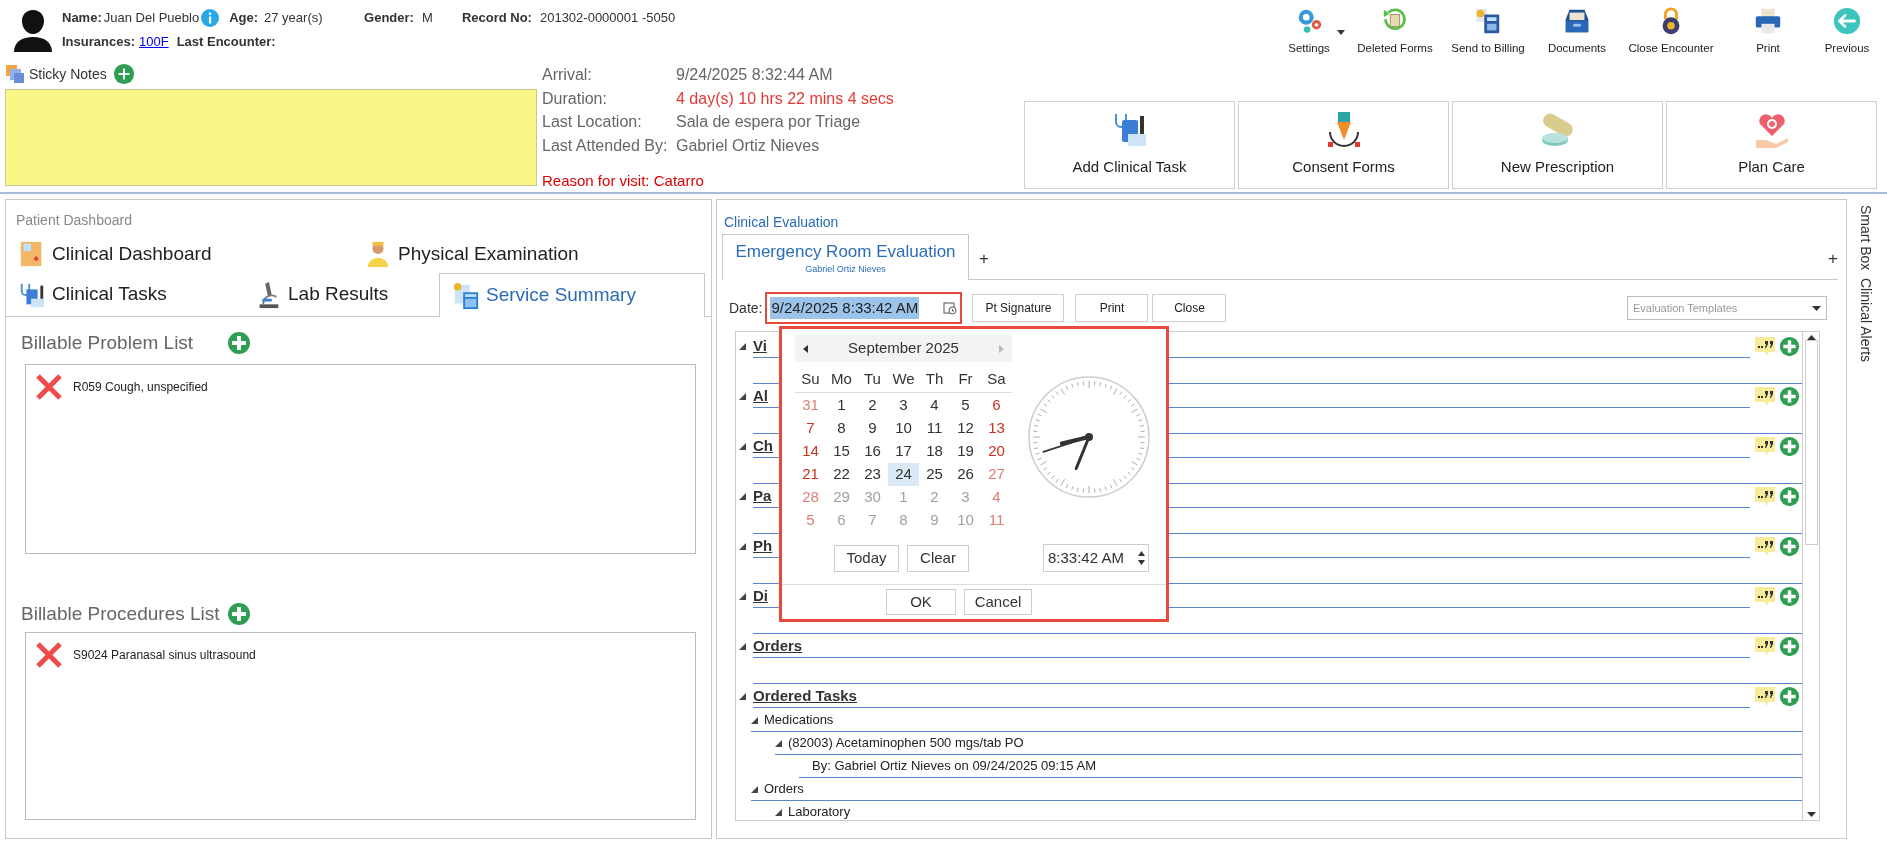  Describe the element at coordinates (903, 405) in the screenshot. I see `calendar-day: 3` at that location.